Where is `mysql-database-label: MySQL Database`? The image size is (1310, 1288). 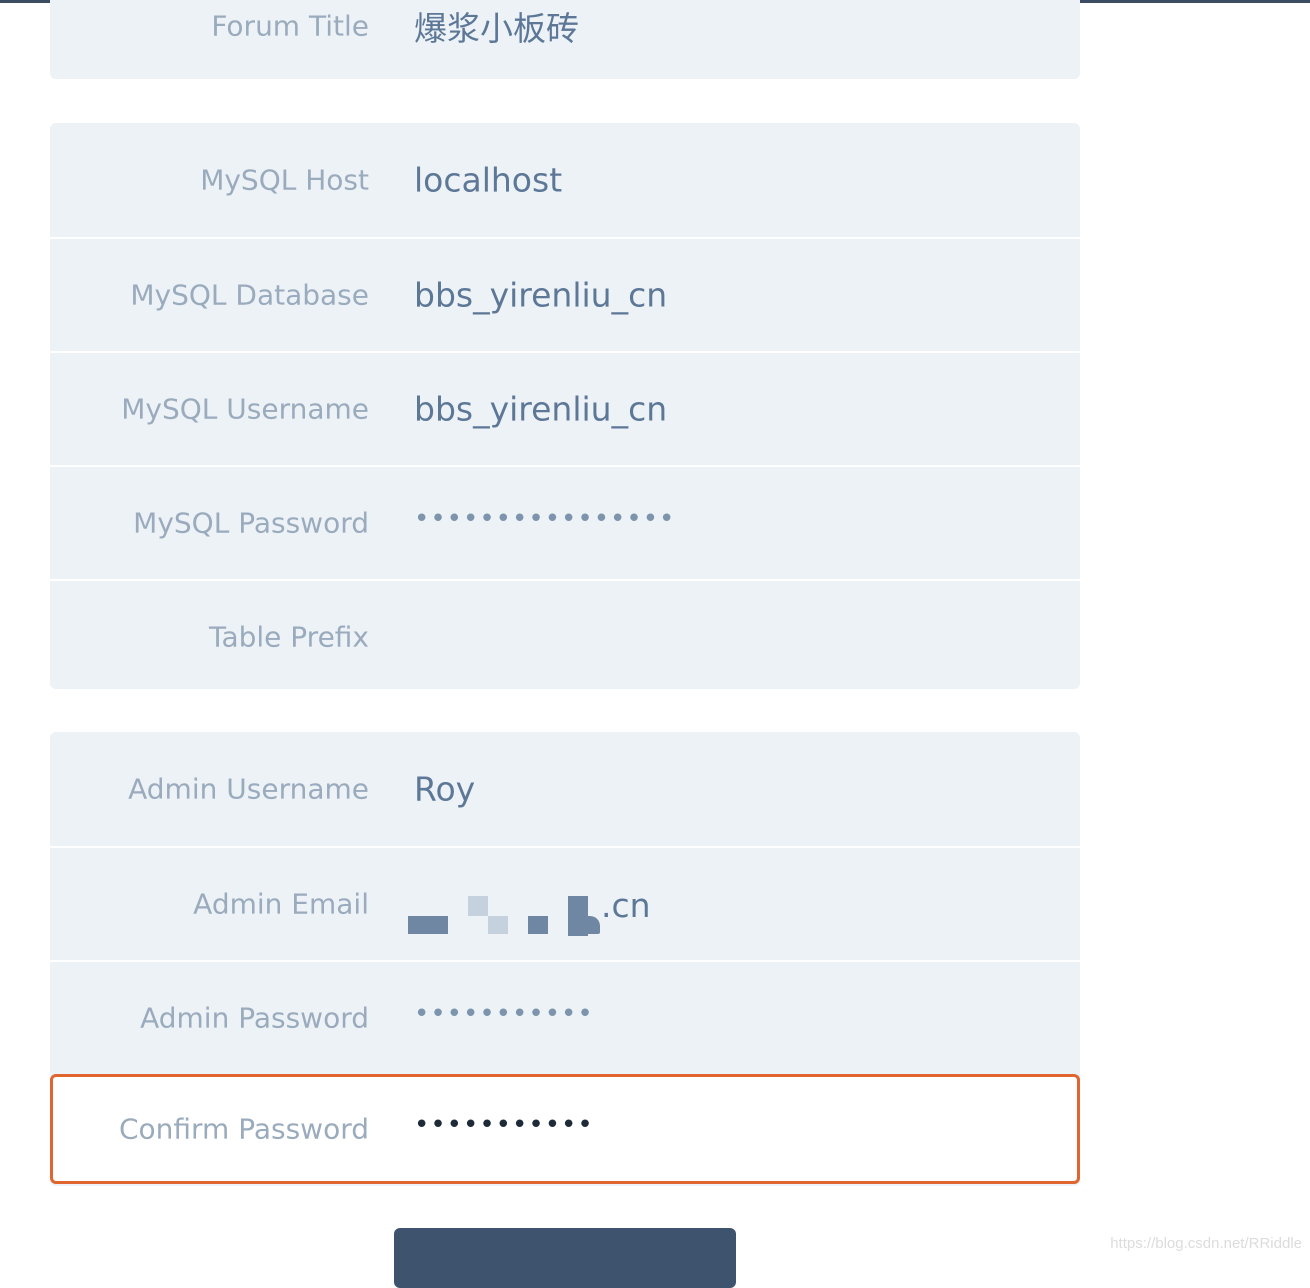
mysql-database-label: MySQL Database is located at coordinates (249, 295).